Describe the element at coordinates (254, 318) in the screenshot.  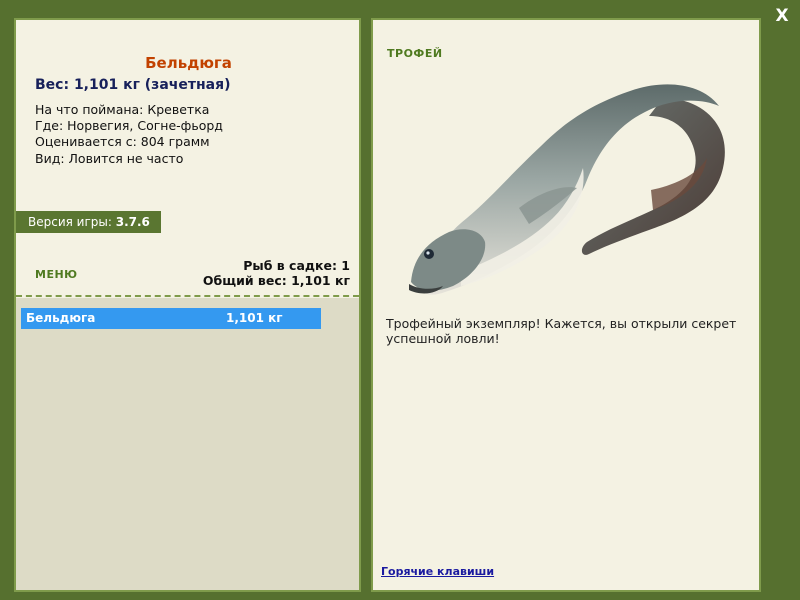
I see `list-item-weight: 1,101 кг` at that location.